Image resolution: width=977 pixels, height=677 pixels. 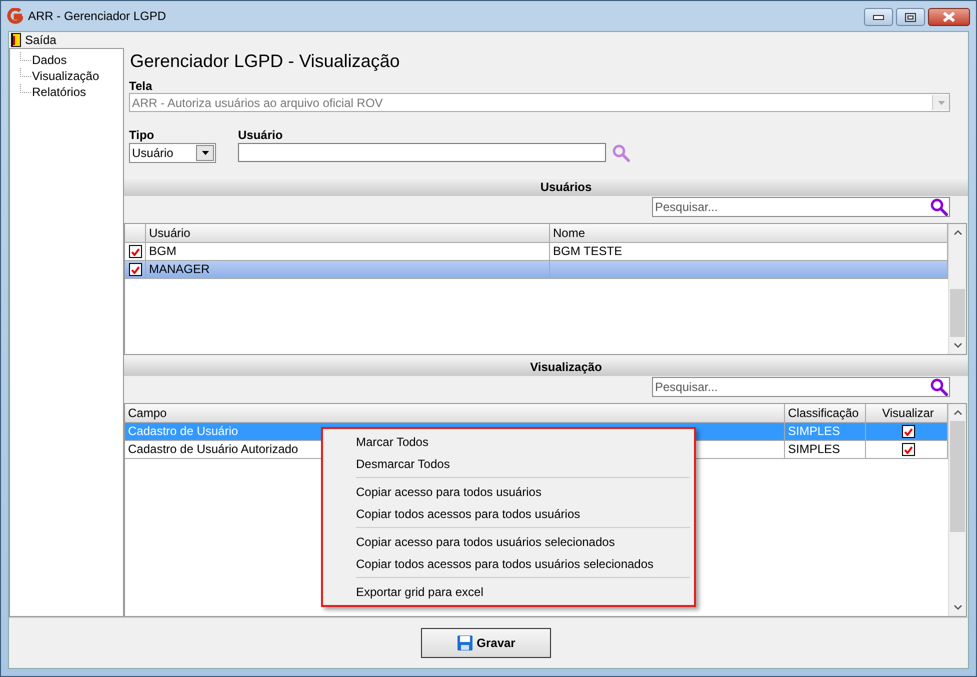 What do you see at coordinates (98, 16) in the screenshot?
I see `window-title: ARR - Gerenciador LGPD` at bounding box center [98, 16].